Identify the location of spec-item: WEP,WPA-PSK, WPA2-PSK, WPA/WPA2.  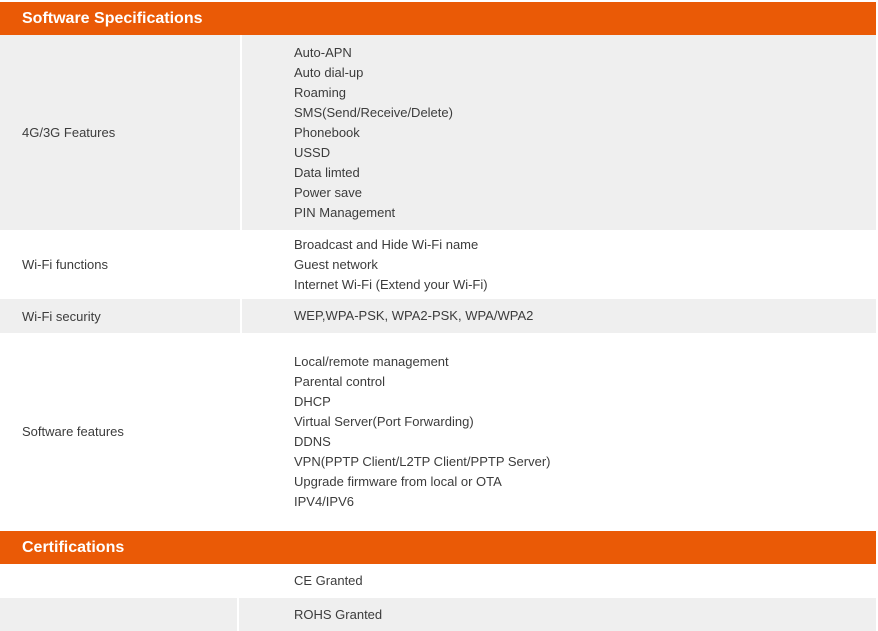
(414, 315).